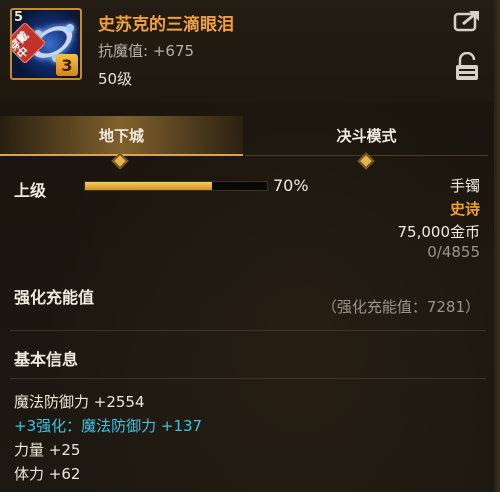 This screenshot has height=492, width=500. I want to click on item-price: 75,000金币, so click(439, 232).